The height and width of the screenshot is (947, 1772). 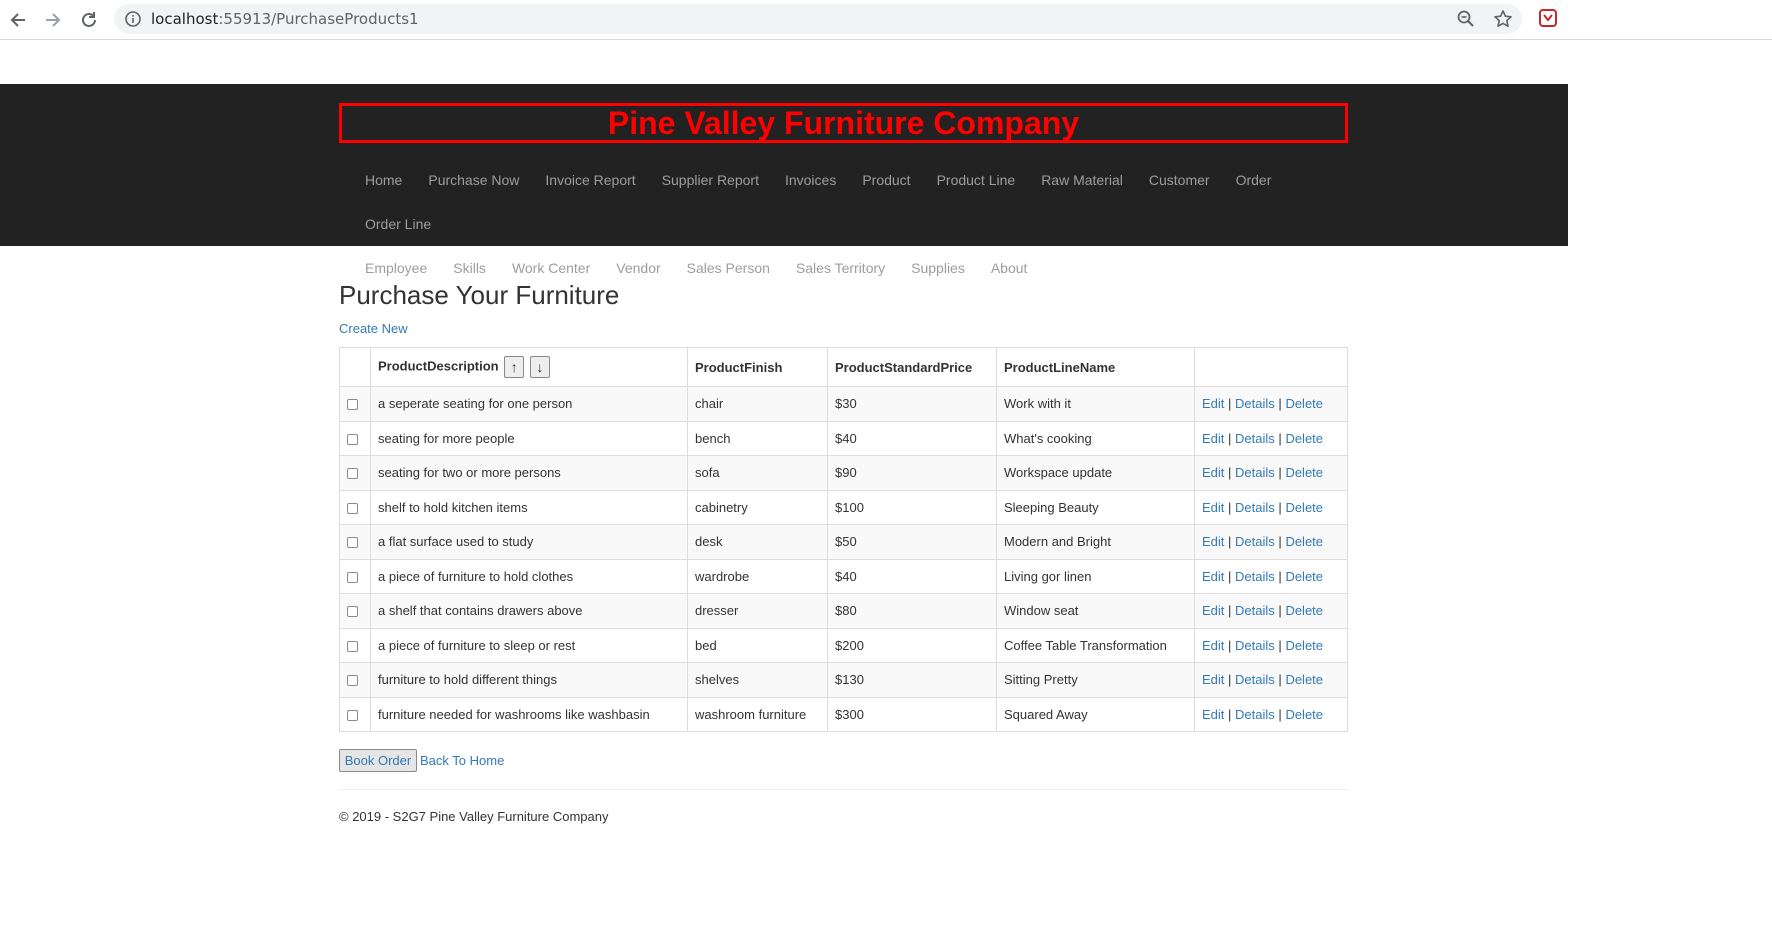 I want to click on cell-finish: chair, so click(x=757, y=404).